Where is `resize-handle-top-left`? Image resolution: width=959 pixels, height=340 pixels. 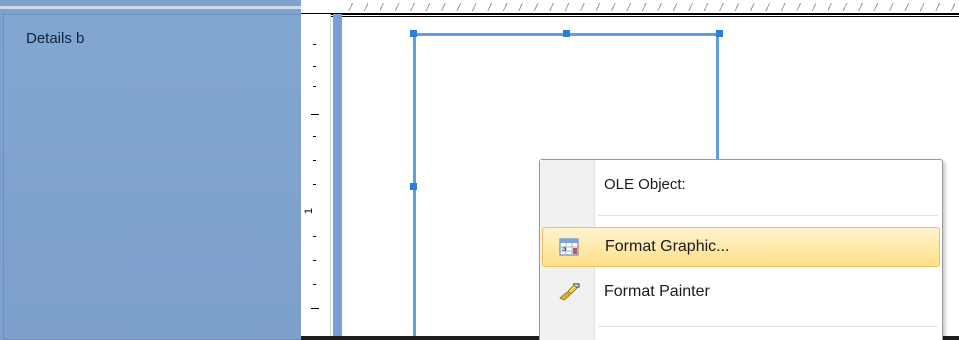
resize-handle-top-left is located at coordinates (413, 33).